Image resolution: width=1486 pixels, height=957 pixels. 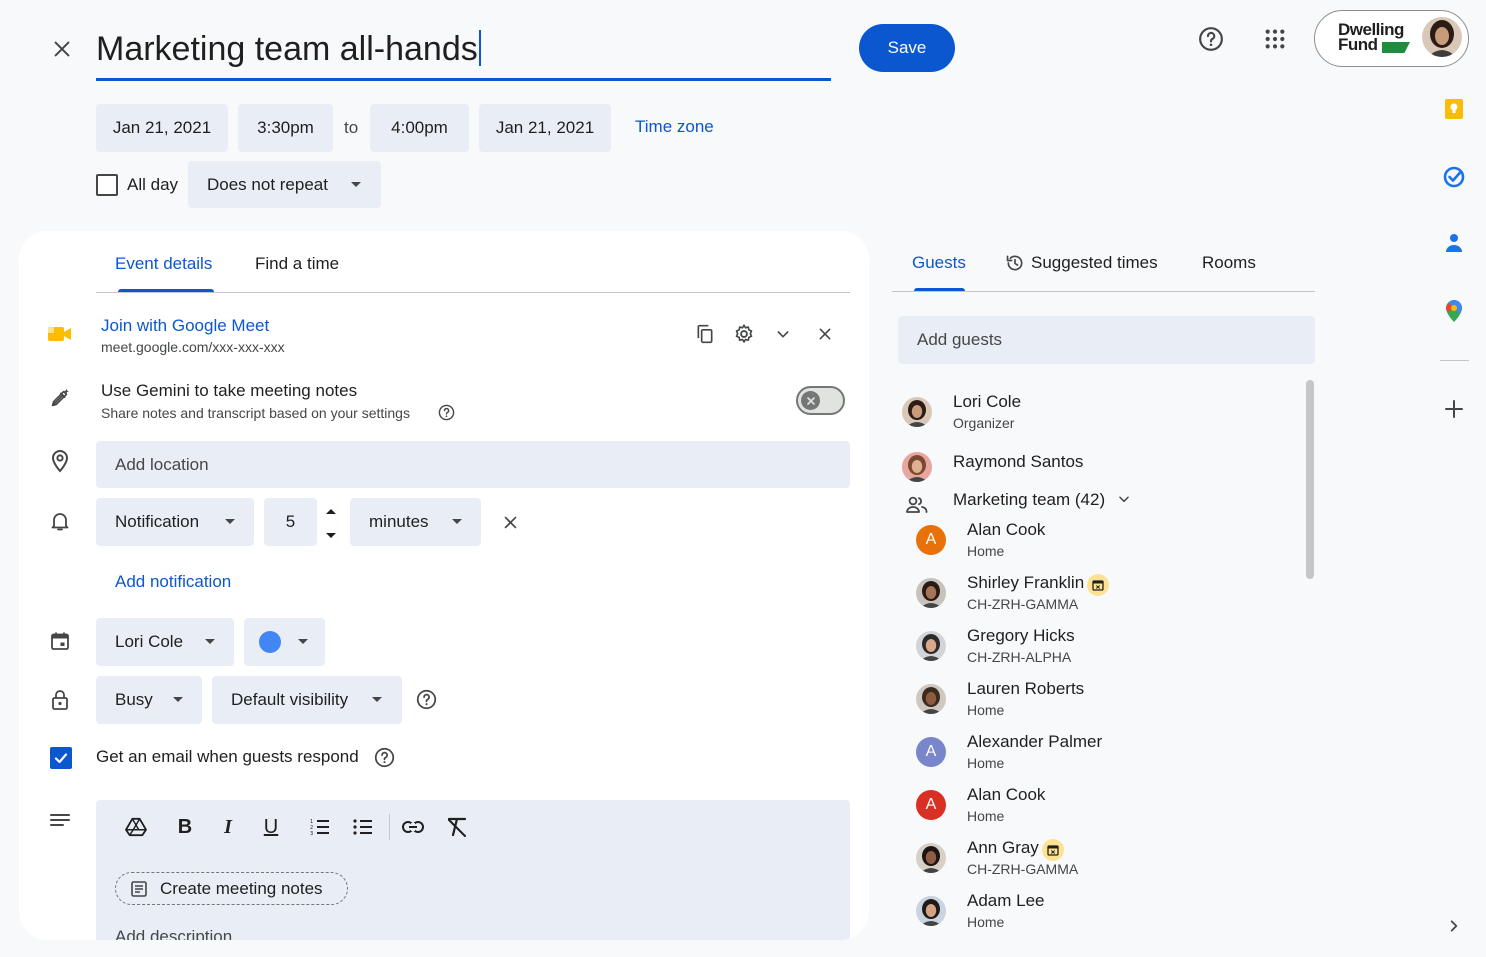 What do you see at coordinates (1454, 311) in the screenshot?
I see `maps-icon` at bounding box center [1454, 311].